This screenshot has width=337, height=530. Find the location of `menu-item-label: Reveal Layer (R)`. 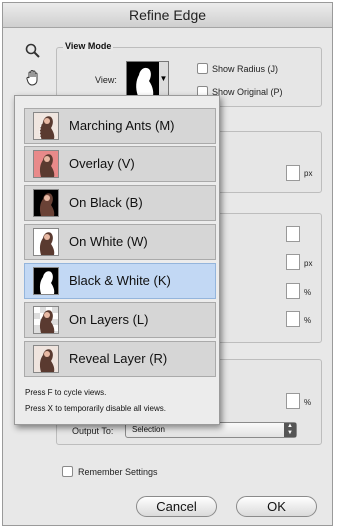

menu-item-label: Reveal Layer (R) is located at coordinates (118, 358).